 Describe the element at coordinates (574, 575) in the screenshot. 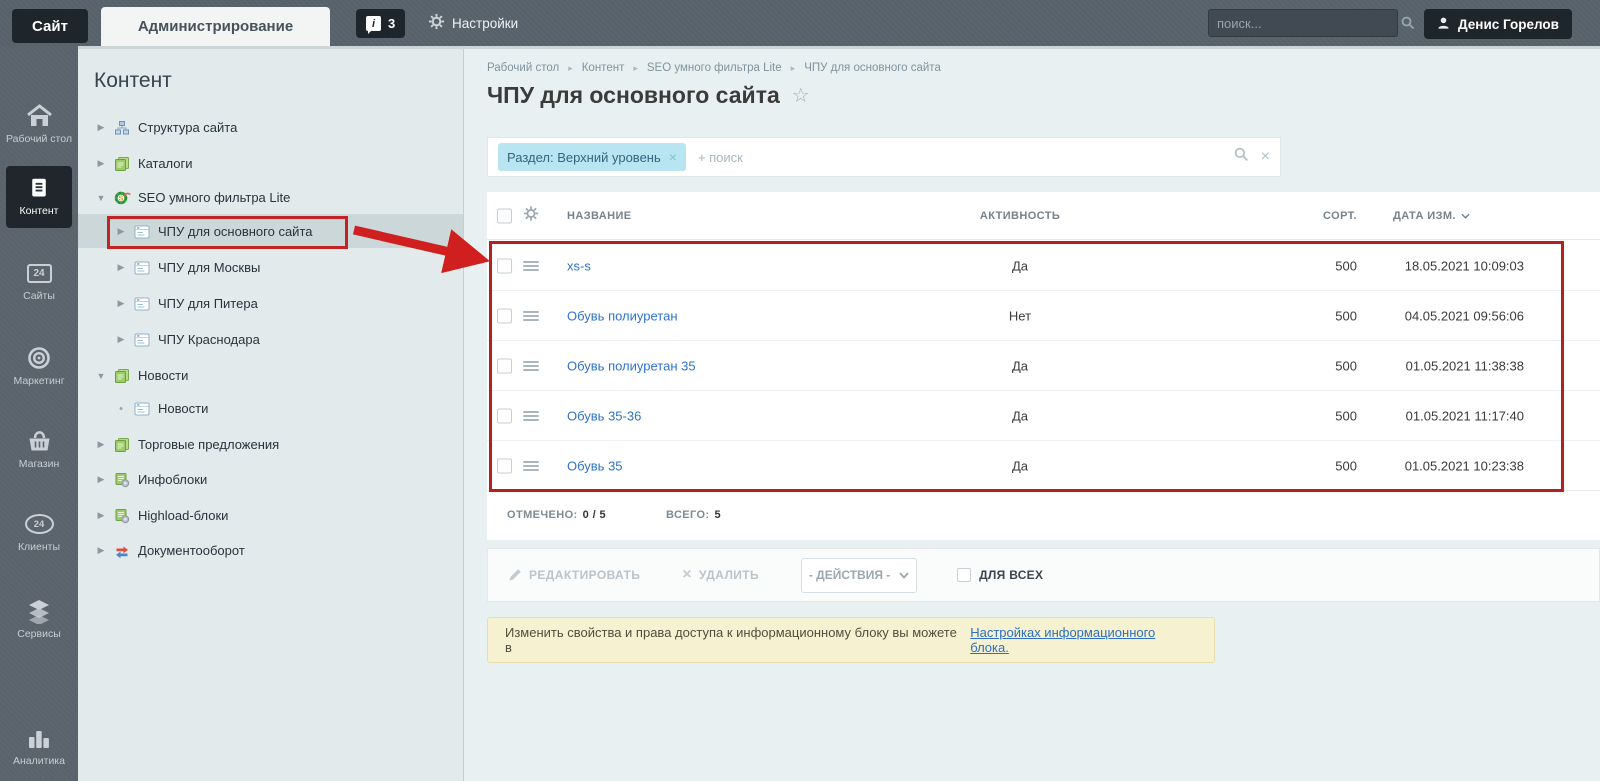

I see `edit-button: РЕДАКТИРОВАТЬ` at that location.